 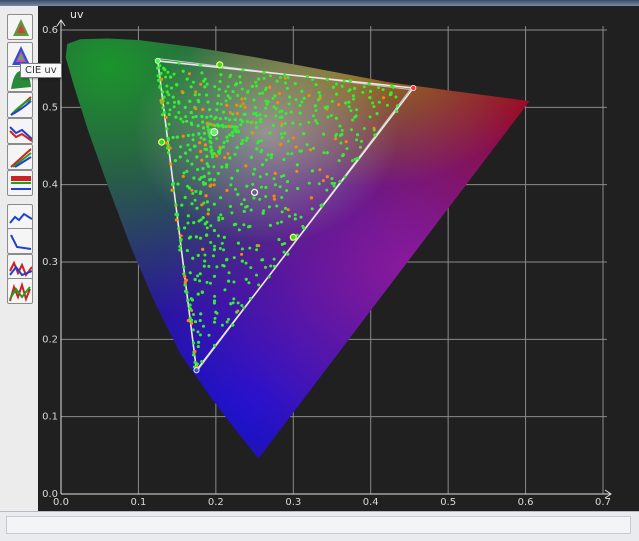 What do you see at coordinates (448, 502) in the screenshot?
I see `x-tick-label: 0.5` at bounding box center [448, 502].